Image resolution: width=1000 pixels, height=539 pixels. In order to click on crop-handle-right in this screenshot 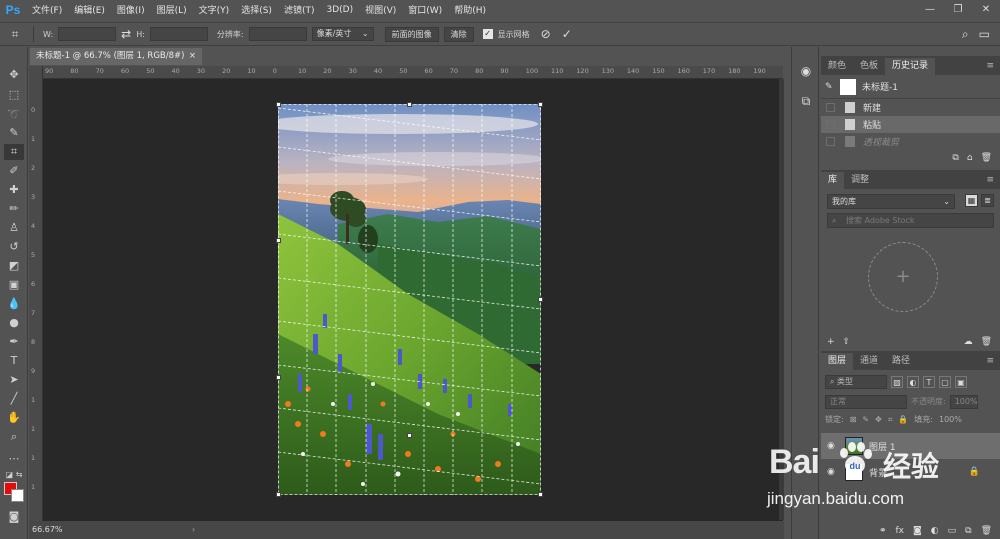, I will do `click(540, 299)`.